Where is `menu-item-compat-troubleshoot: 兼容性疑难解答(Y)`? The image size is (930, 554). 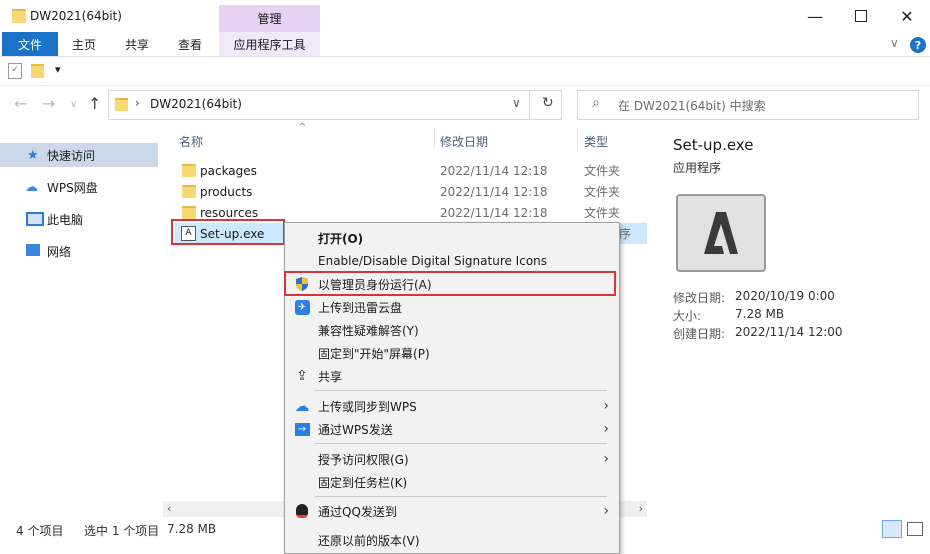
menu-item-compat-troubleshoot: 兼容性疑难解答(Y) is located at coordinates (452, 330).